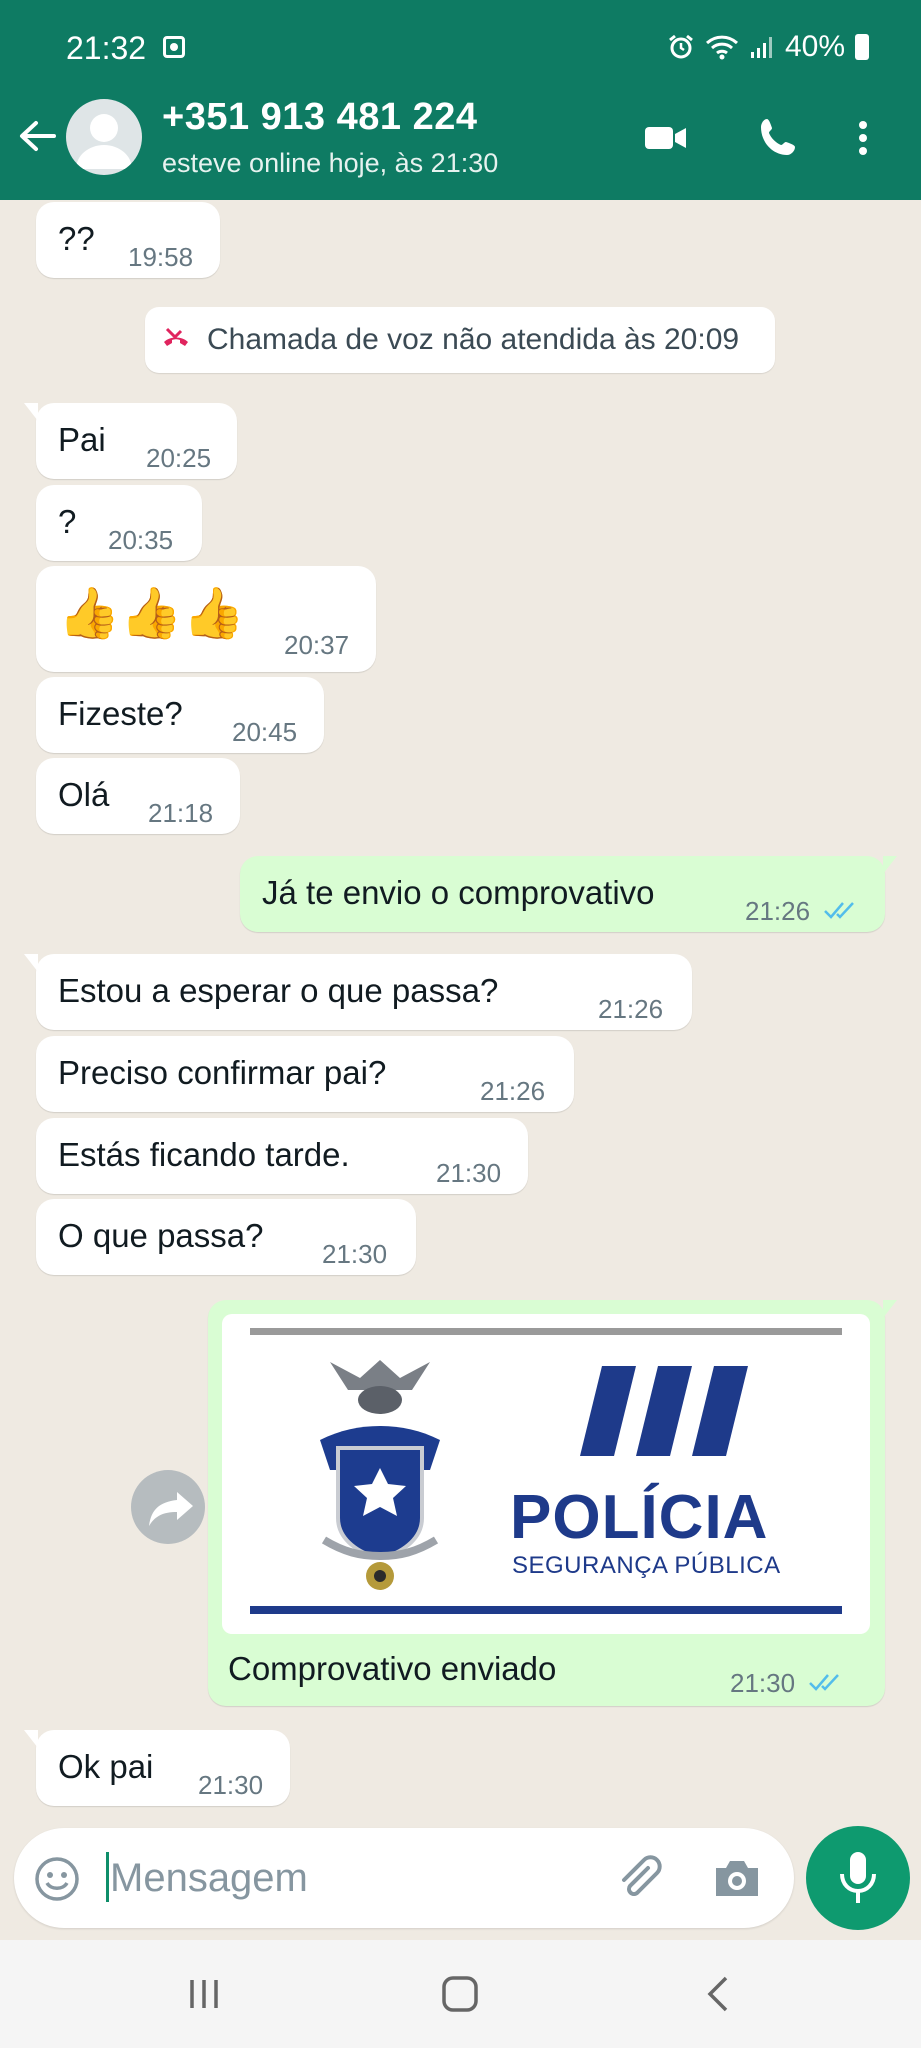  I want to click on signal-icon, so click(761, 47).